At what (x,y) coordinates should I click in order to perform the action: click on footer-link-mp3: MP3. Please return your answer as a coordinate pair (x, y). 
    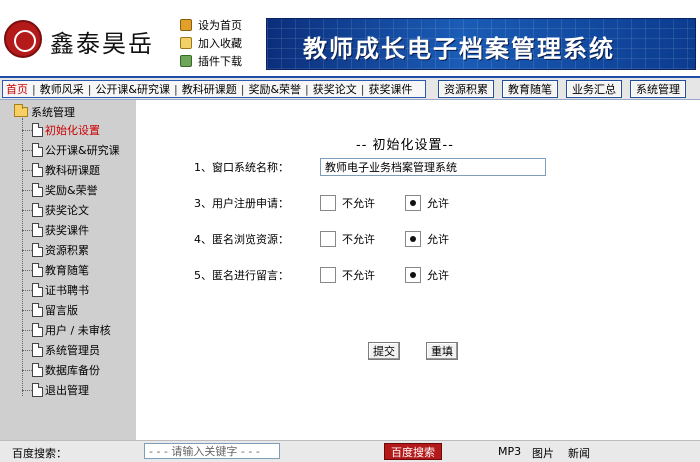
    Looking at the image, I should click on (509, 451).